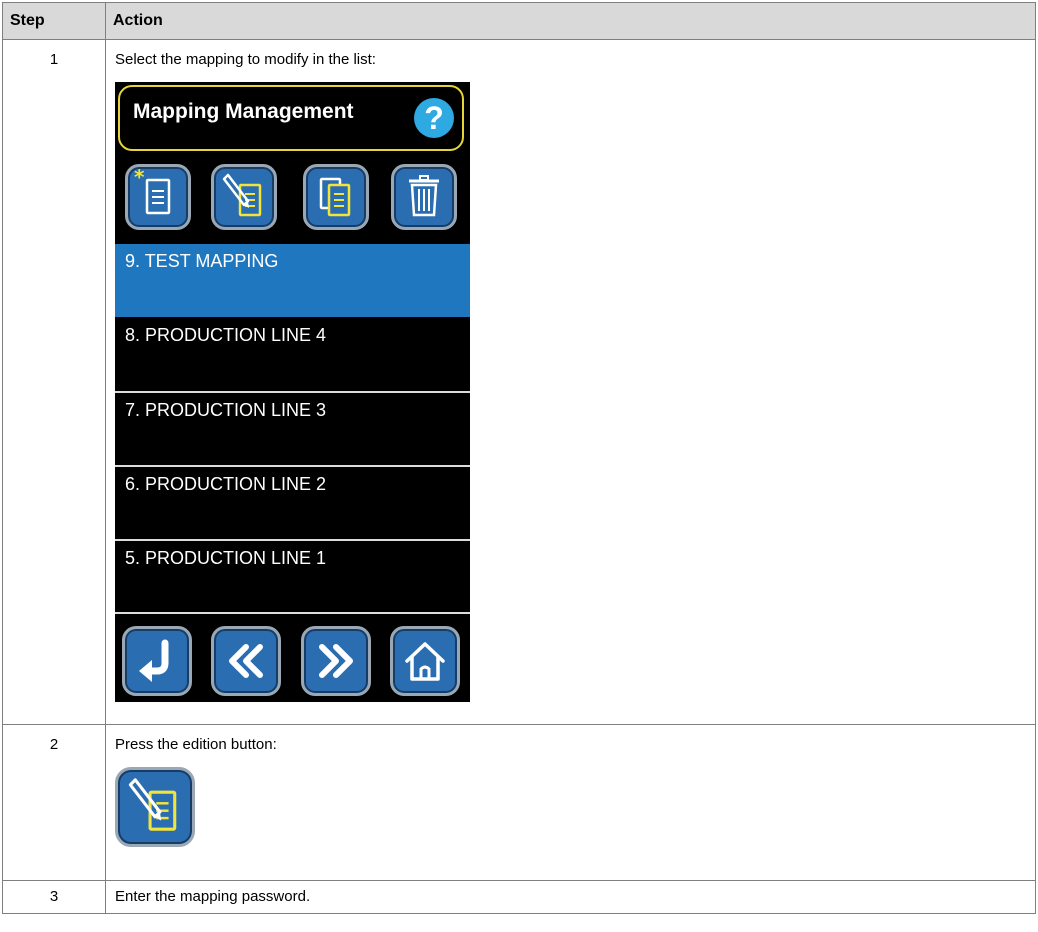 This screenshot has height=932, width=1038. I want to click on copy-mapping-button, so click(336, 197).